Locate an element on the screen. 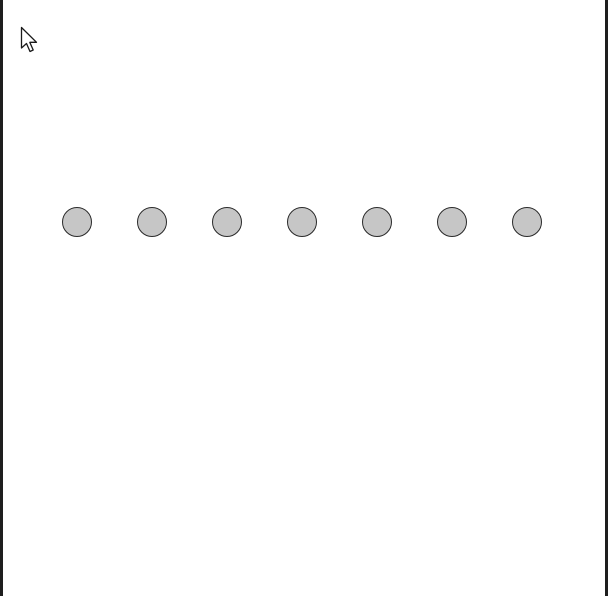  mouse-pointer-icon is located at coordinates (29, 39).